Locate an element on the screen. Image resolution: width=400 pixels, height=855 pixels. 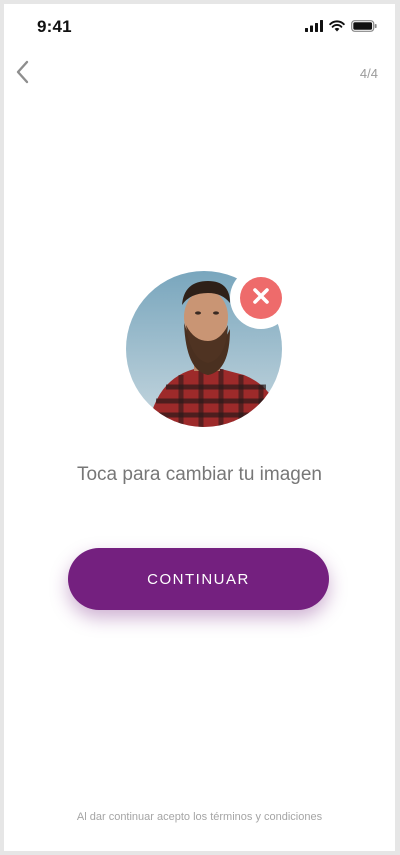
status-time: 9:41 is located at coordinates (54, 26).